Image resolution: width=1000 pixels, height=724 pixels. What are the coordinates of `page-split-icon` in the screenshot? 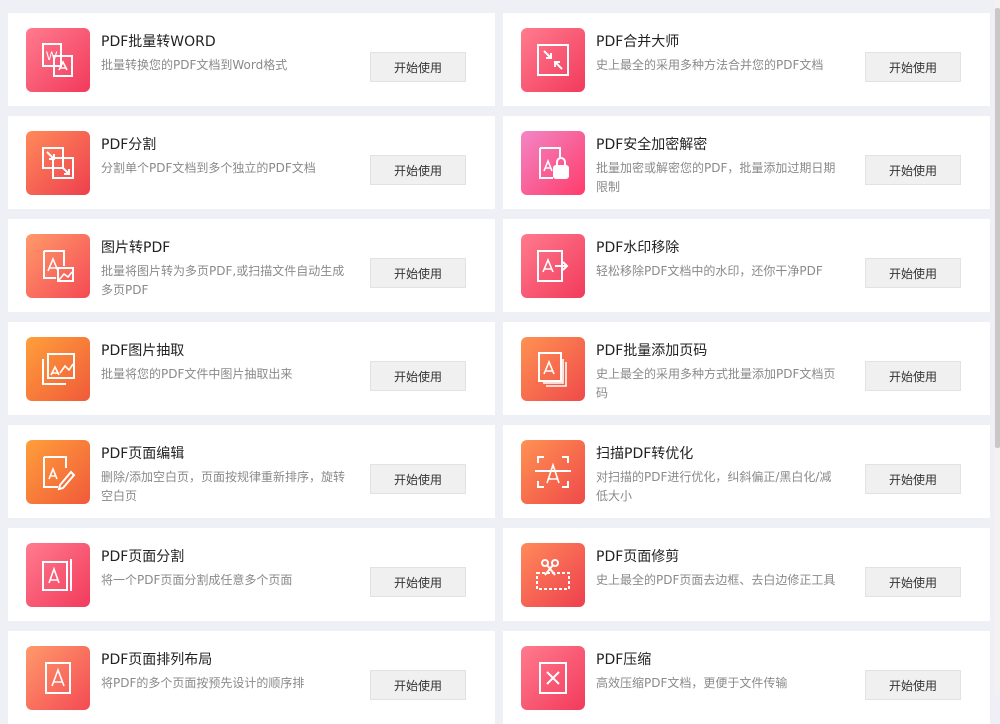 It's located at (58, 575).